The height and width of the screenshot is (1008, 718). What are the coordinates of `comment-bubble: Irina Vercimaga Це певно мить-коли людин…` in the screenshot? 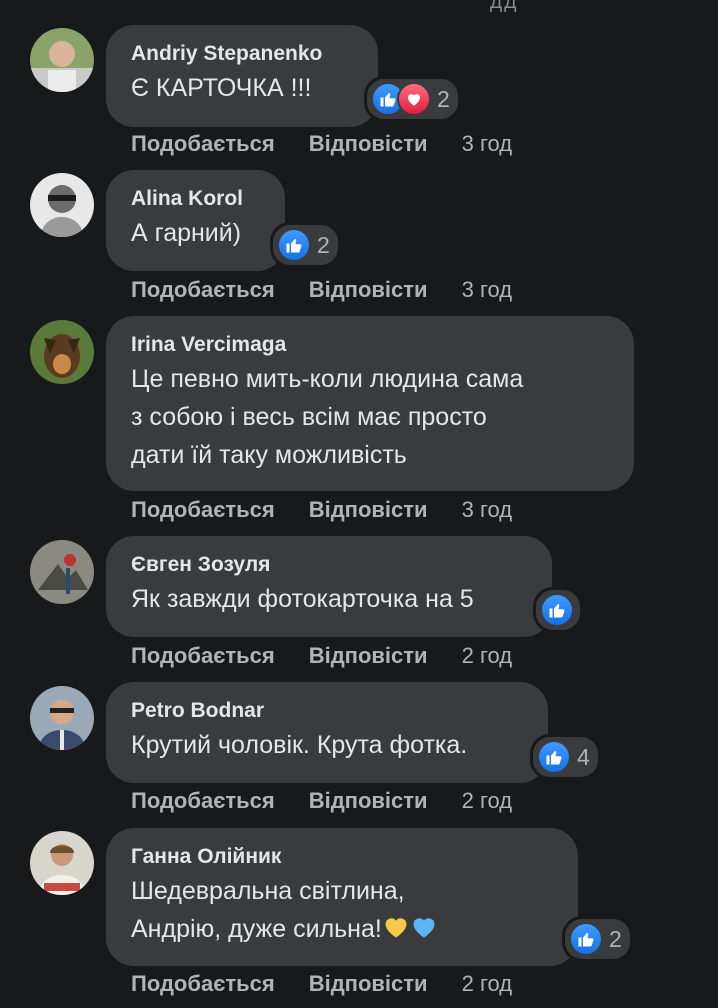 It's located at (370, 403).